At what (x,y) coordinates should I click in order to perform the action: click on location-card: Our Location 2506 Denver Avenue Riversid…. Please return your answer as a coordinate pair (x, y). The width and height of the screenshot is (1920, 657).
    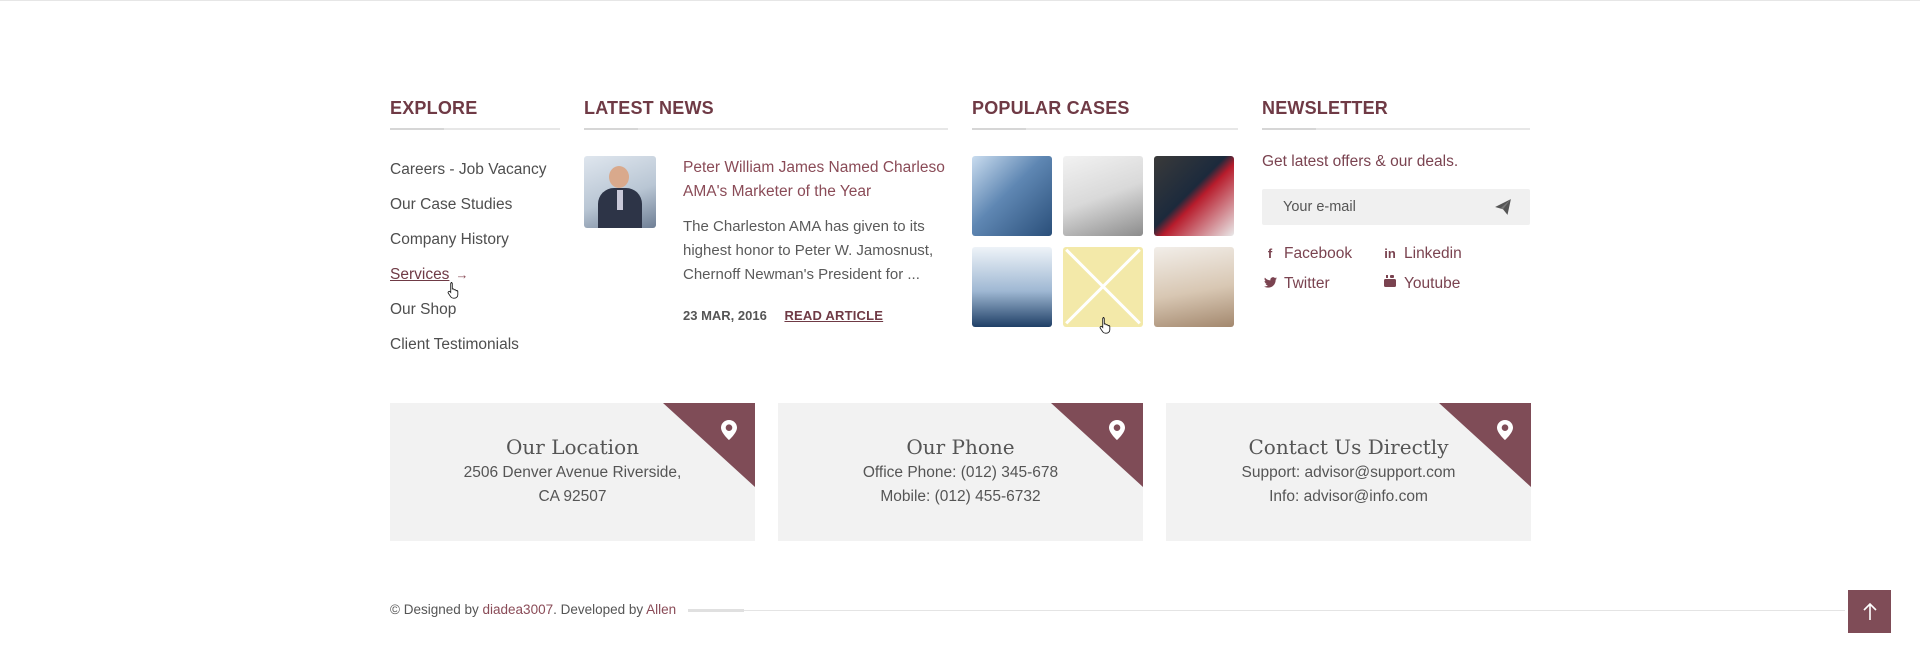
    Looking at the image, I should click on (572, 472).